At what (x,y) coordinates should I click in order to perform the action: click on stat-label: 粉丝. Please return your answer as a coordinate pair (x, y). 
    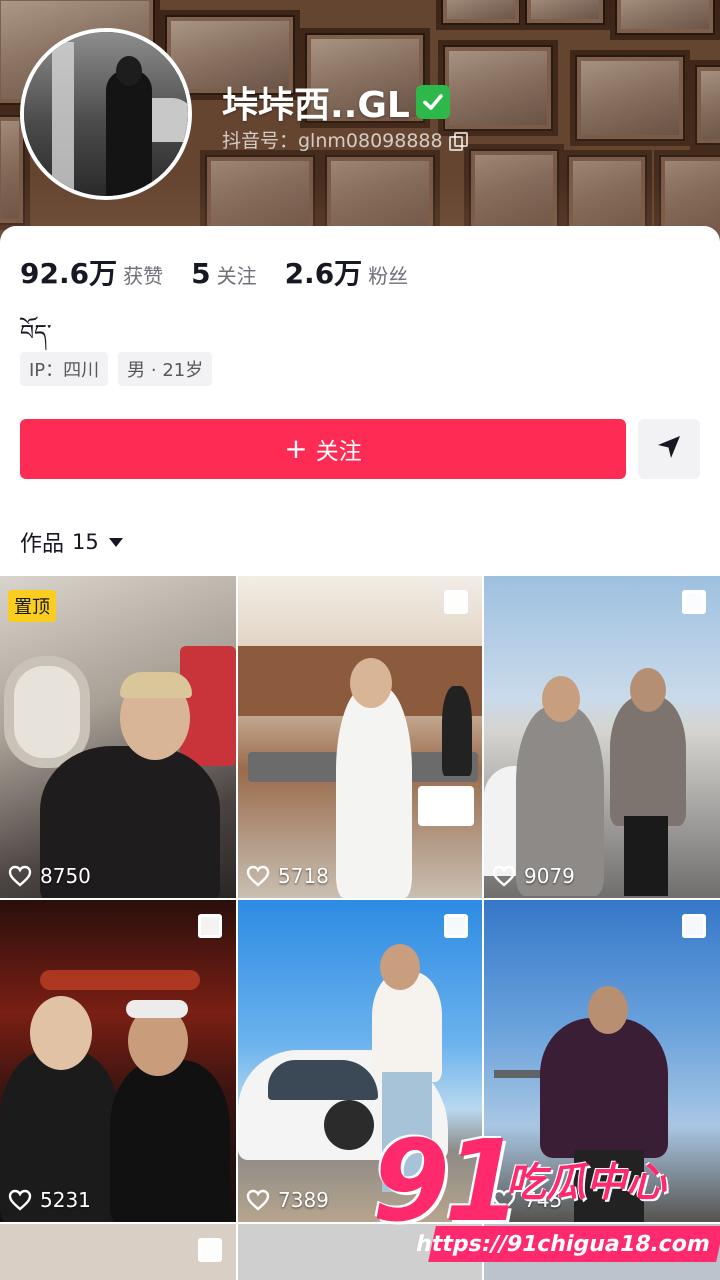
    Looking at the image, I should click on (388, 276).